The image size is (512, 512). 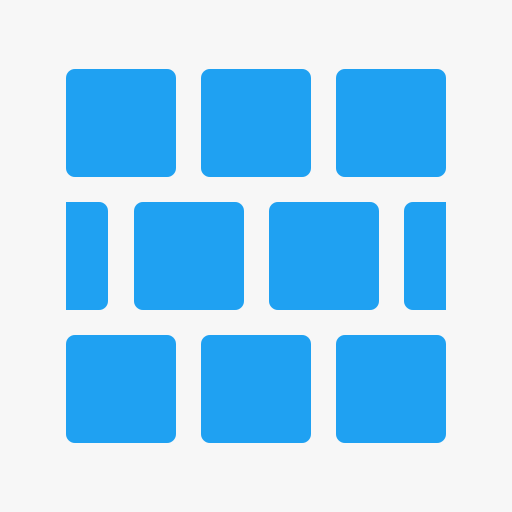 I want to click on brick-row2-center-right, so click(x=324, y=256).